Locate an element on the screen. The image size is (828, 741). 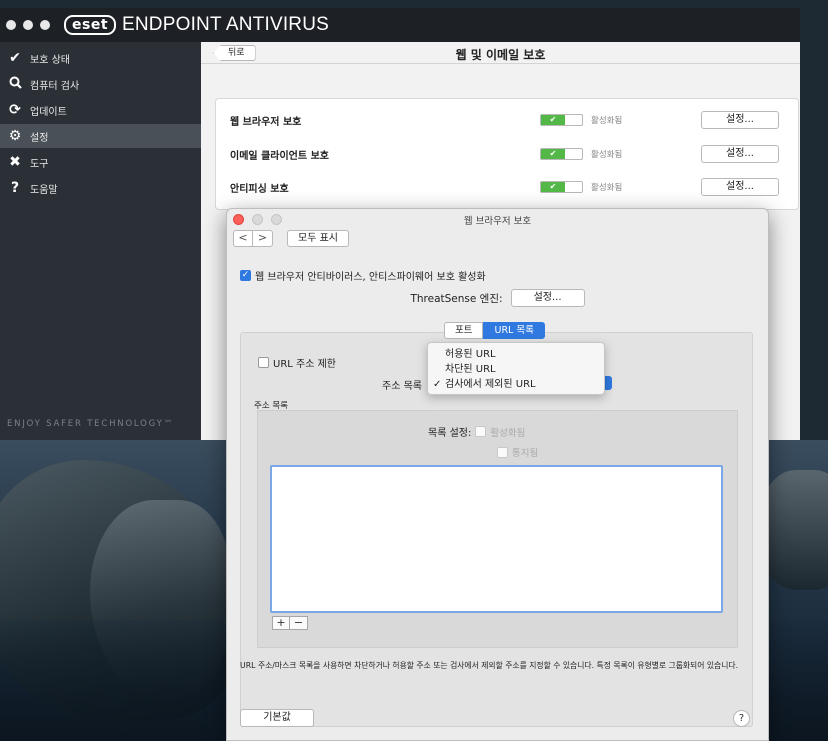
list-notify-checkbox is located at coordinates (502, 452).